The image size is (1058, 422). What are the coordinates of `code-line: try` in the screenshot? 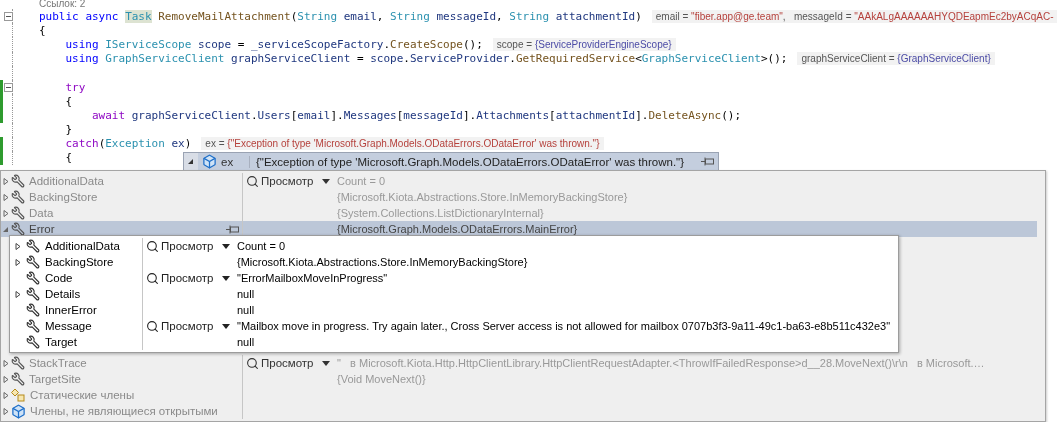 It's located at (75, 87).